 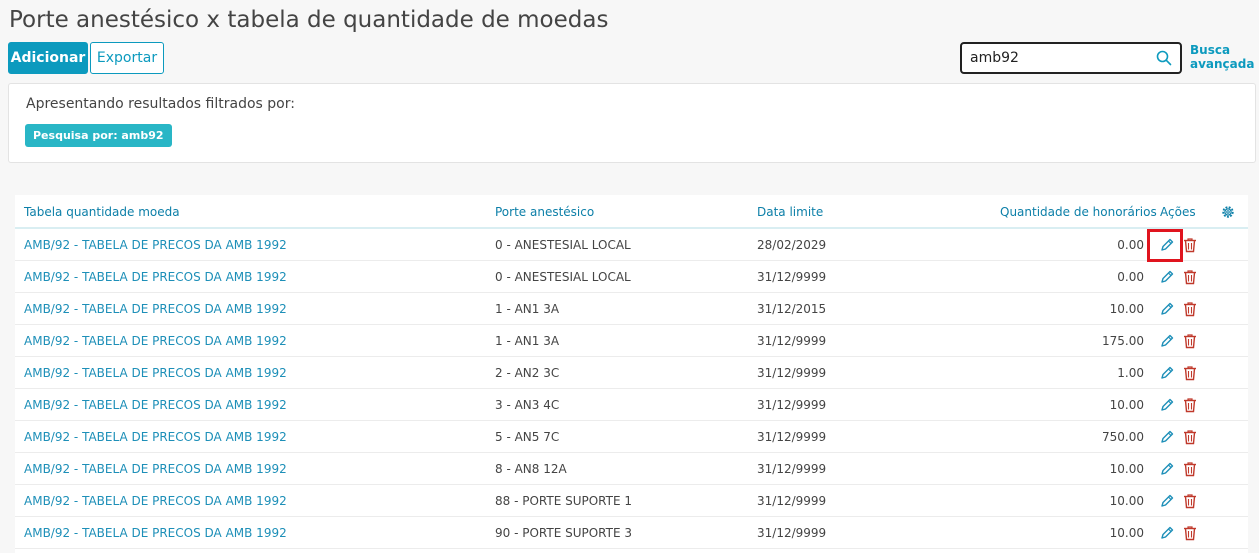 What do you see at coordinates (1164, 58) in the screenshot?
I see `search-icon` at bounding box center [1164, 58].